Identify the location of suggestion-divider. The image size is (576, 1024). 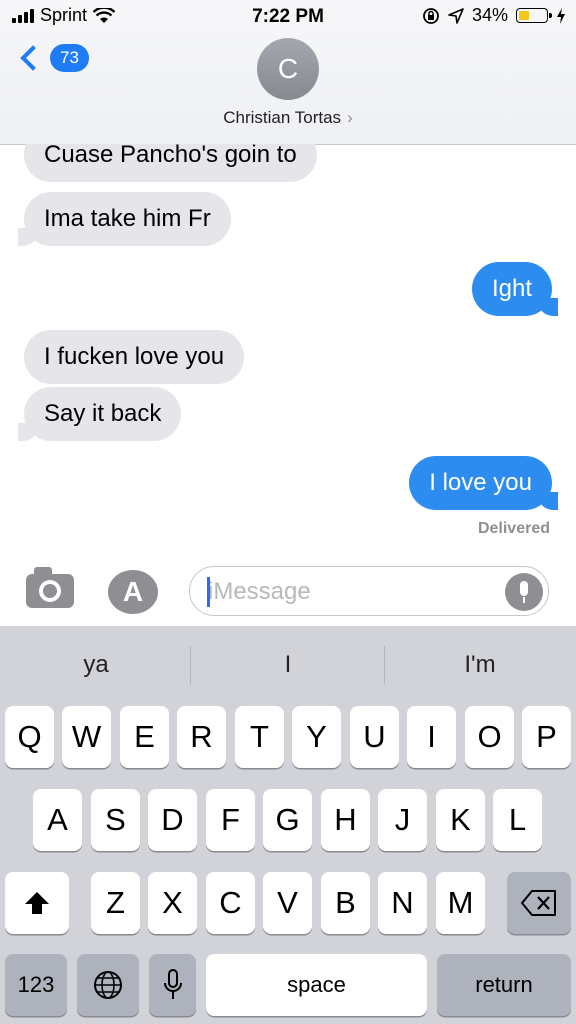
(190, 665).